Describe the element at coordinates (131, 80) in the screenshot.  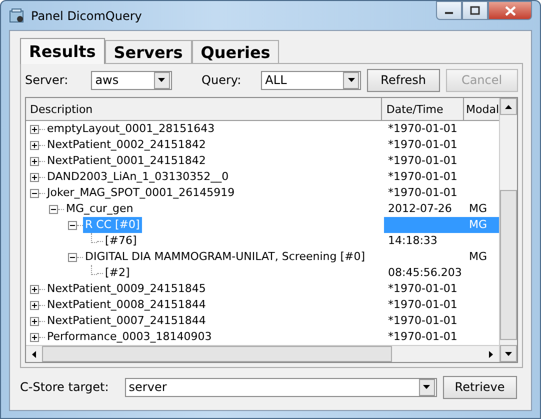
I see `host-dropdown: aws` at that location.